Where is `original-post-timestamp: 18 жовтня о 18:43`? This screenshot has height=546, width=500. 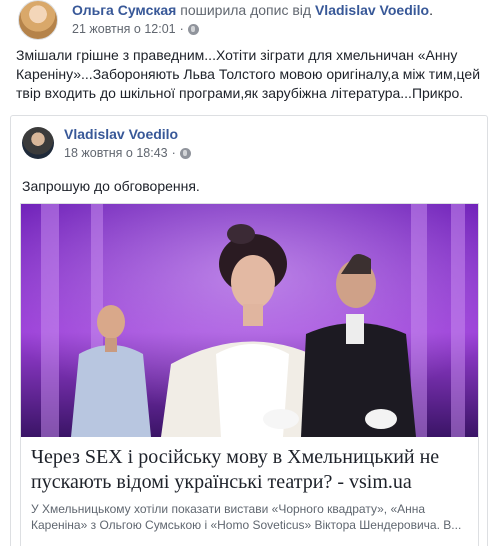 original-post-timestamp: 18 жовтня о 18:43 is located at coordinates (116, 153).